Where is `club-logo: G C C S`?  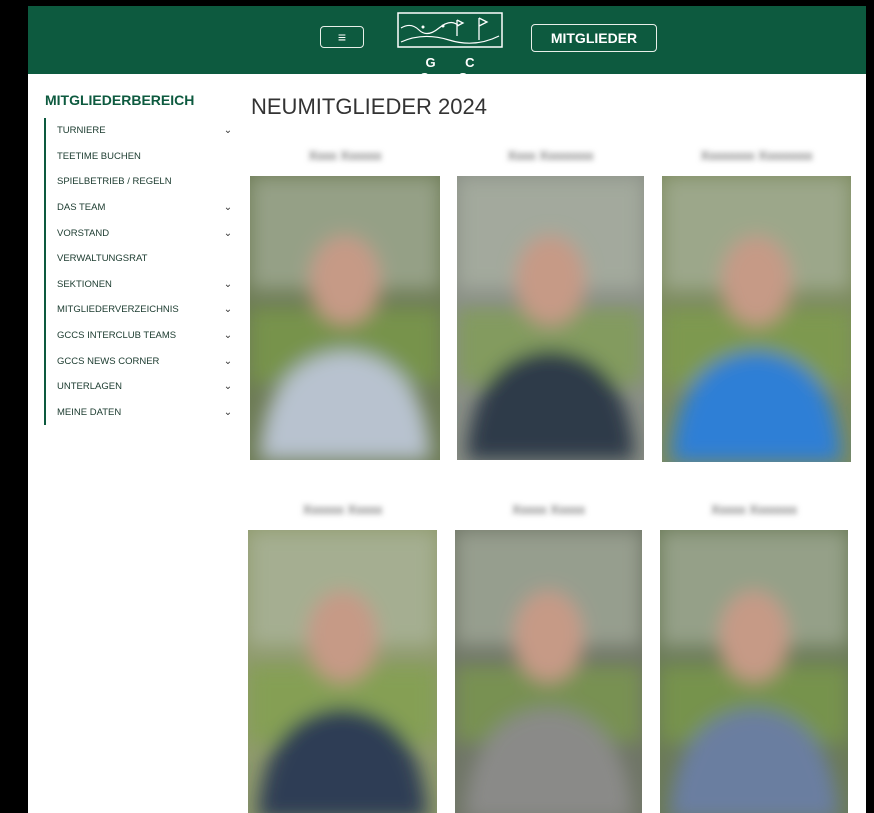 club-logo: G C C S is located at coordinates (450, 47).